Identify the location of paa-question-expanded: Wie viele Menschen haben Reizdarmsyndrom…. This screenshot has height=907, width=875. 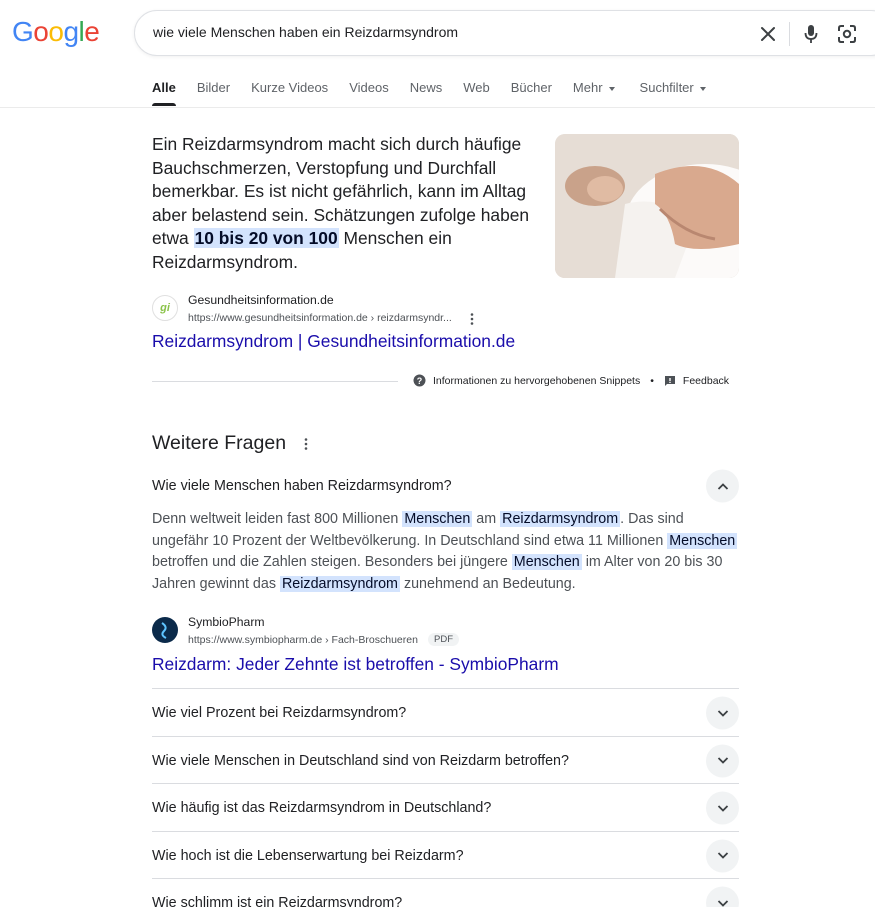
(445, 486).